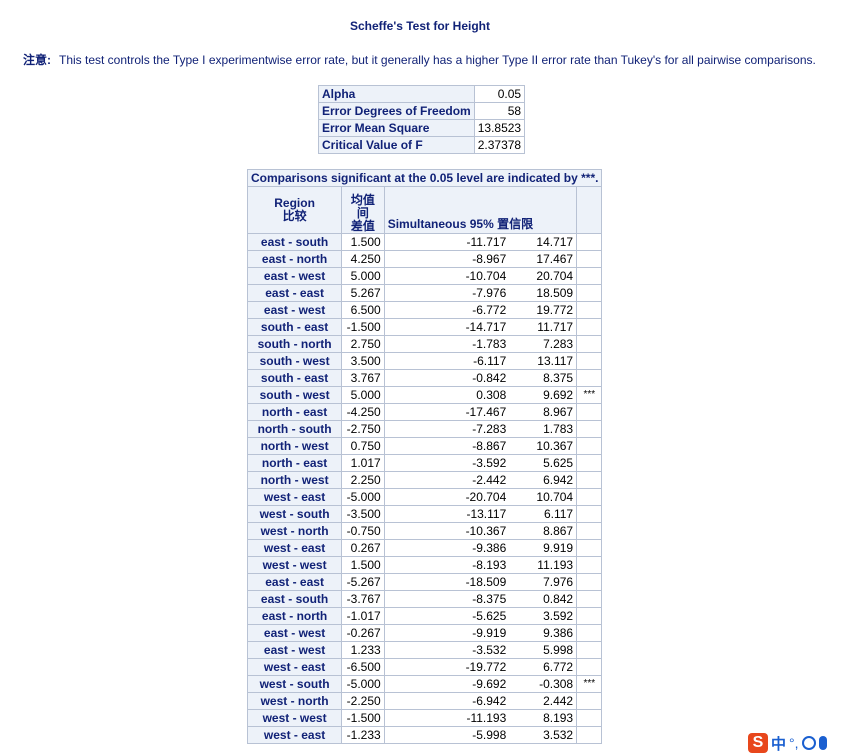 This screenshot has width=863, height=754. What do you see at coordinates (446, 395) in the screenshot?
I see `lower-limit-cell: 0.308` at bounding box center [446, 395].